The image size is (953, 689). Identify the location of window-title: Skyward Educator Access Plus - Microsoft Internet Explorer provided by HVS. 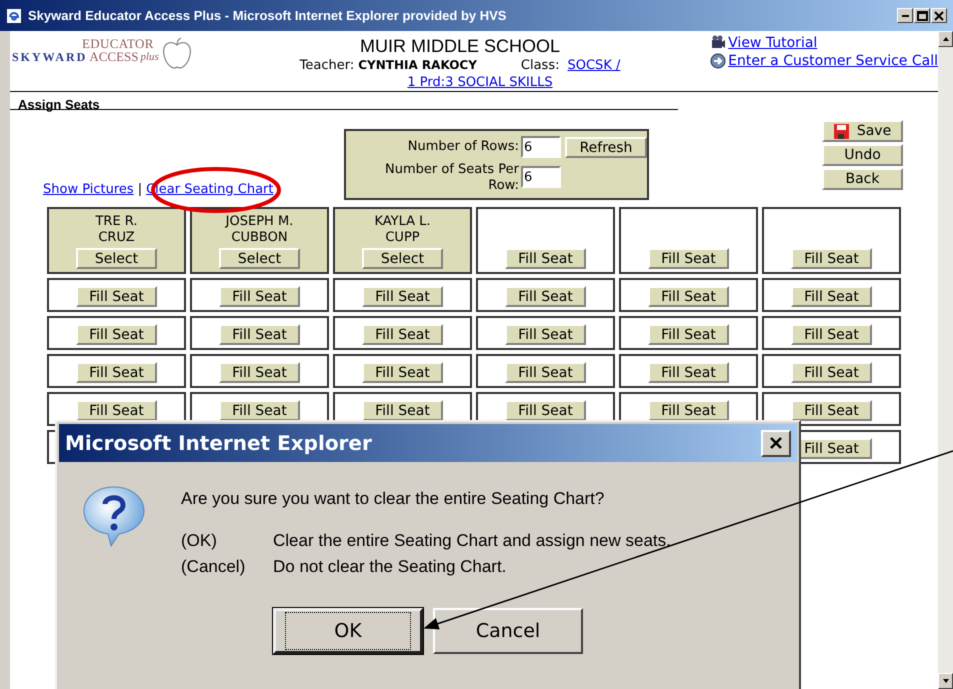
(267, 15).